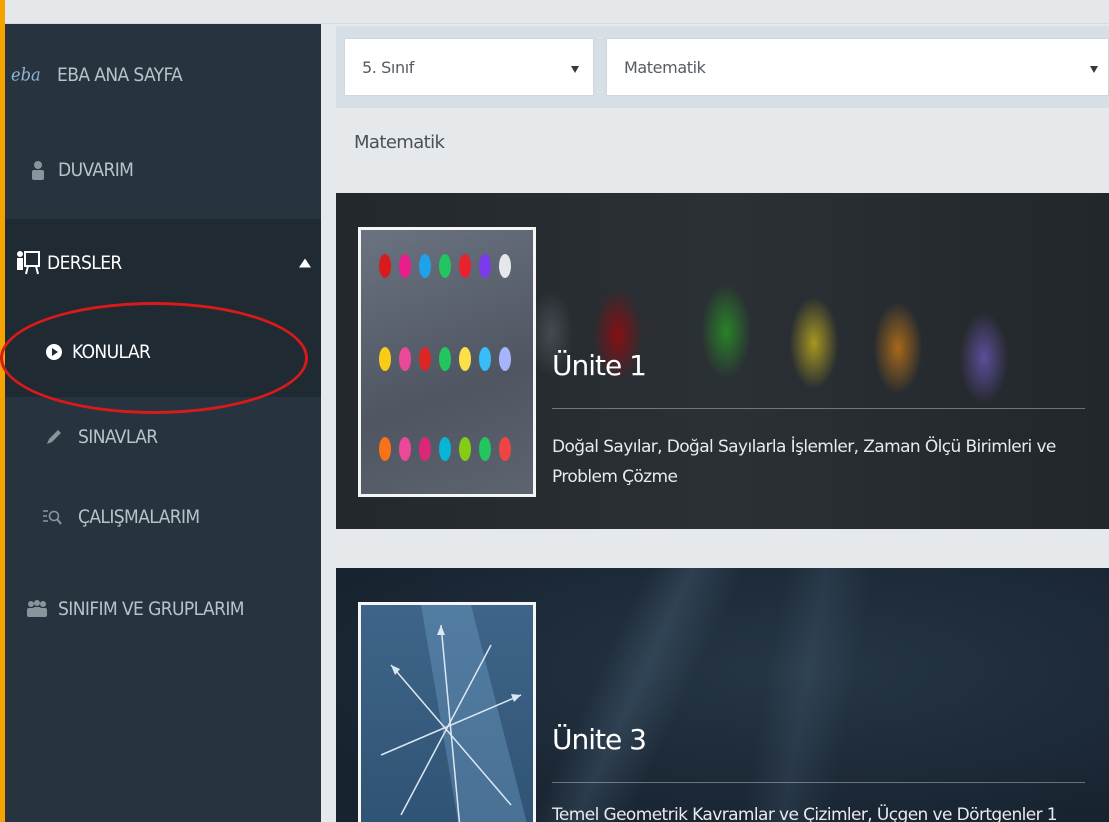 The height and width of the screenshot is (822, 1109). Describe the element at coordinates (37, 609) in the screenshot. I see `group-icon` at that location.